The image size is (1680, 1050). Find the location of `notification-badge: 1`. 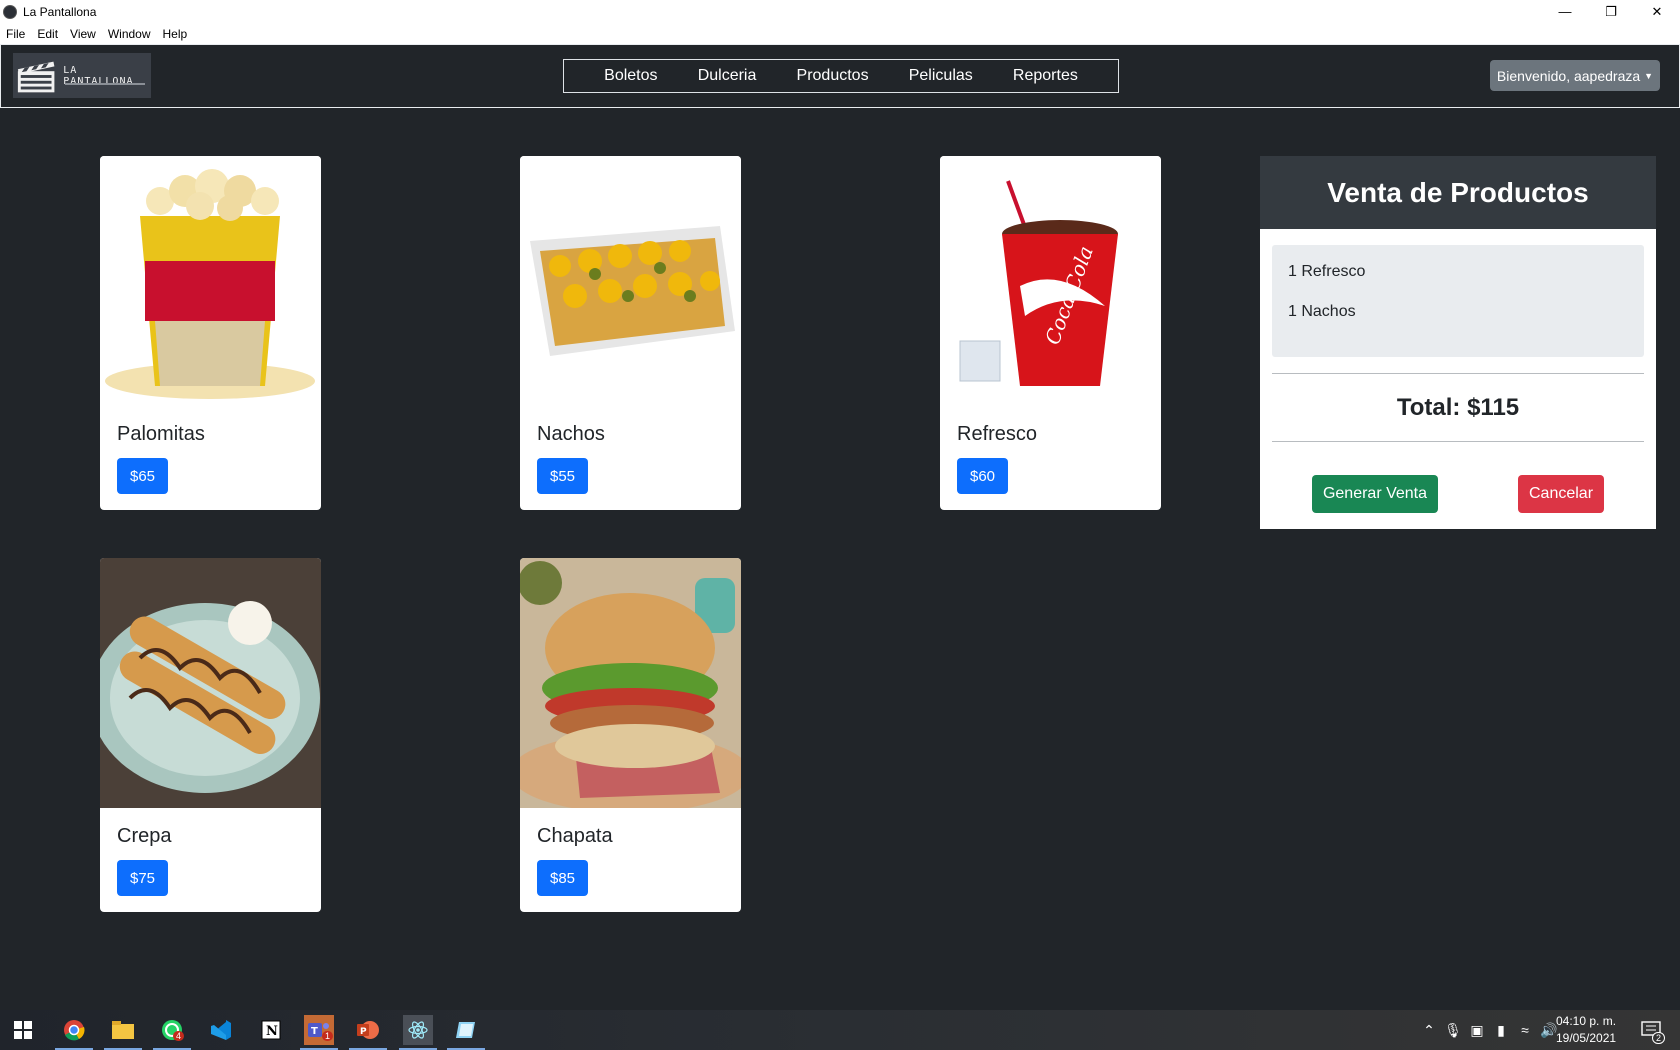

notification-badge: 1 is located at coordinates (328, 1036).